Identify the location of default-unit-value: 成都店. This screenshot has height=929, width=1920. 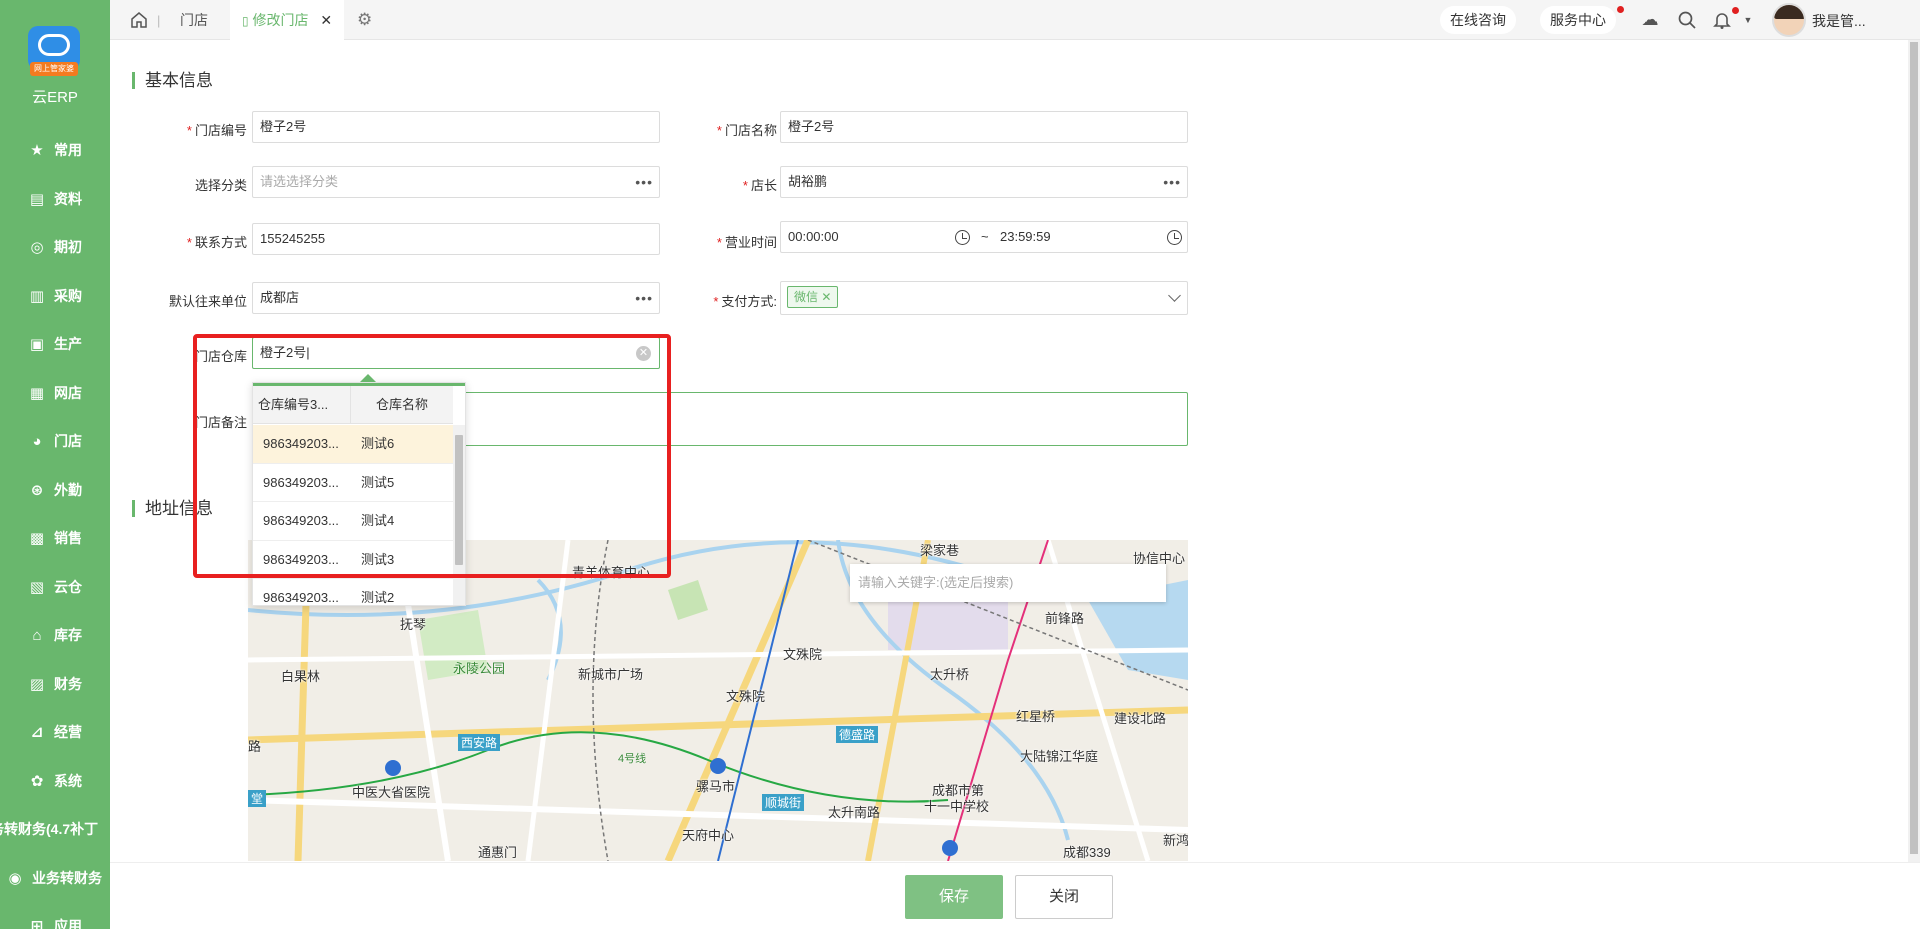
(280, 297).